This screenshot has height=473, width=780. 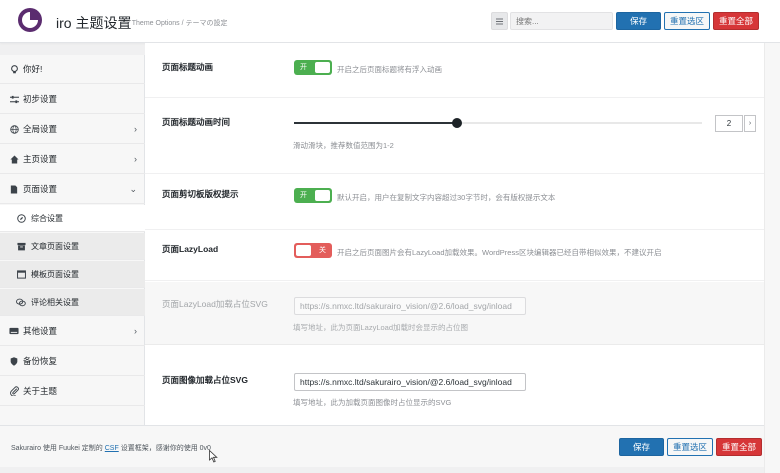 What do you see at coordinates (14, 99) in the screenshot?
I see `sliders-icon` at bounding box center [14, 99].